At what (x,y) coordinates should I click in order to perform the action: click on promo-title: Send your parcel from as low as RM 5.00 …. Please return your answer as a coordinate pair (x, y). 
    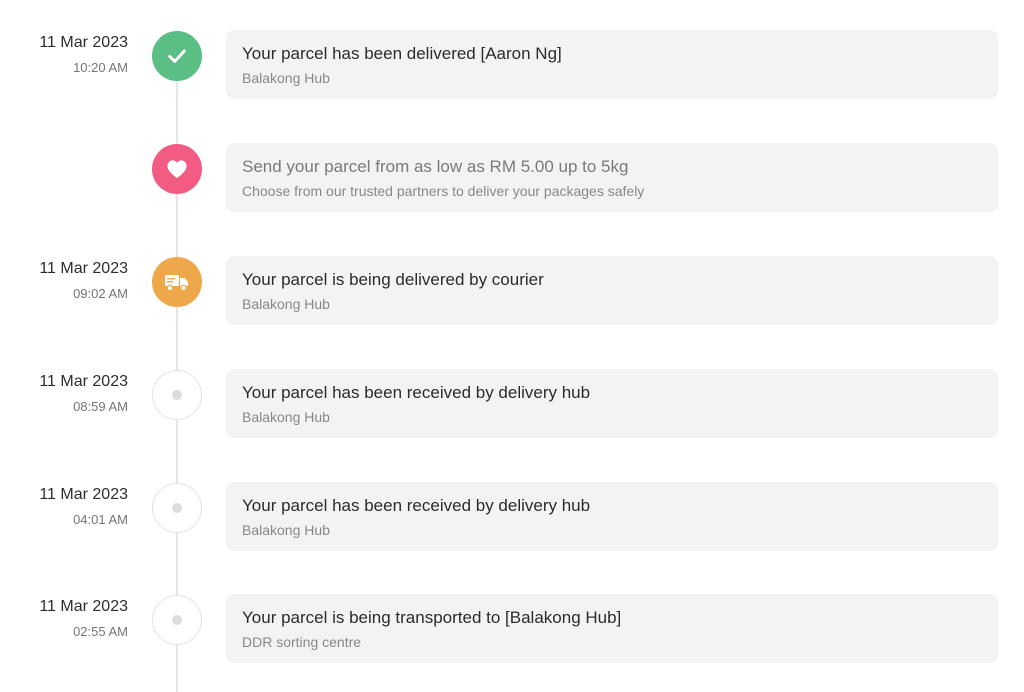
    Looking at the image, I should click on (435, 166).